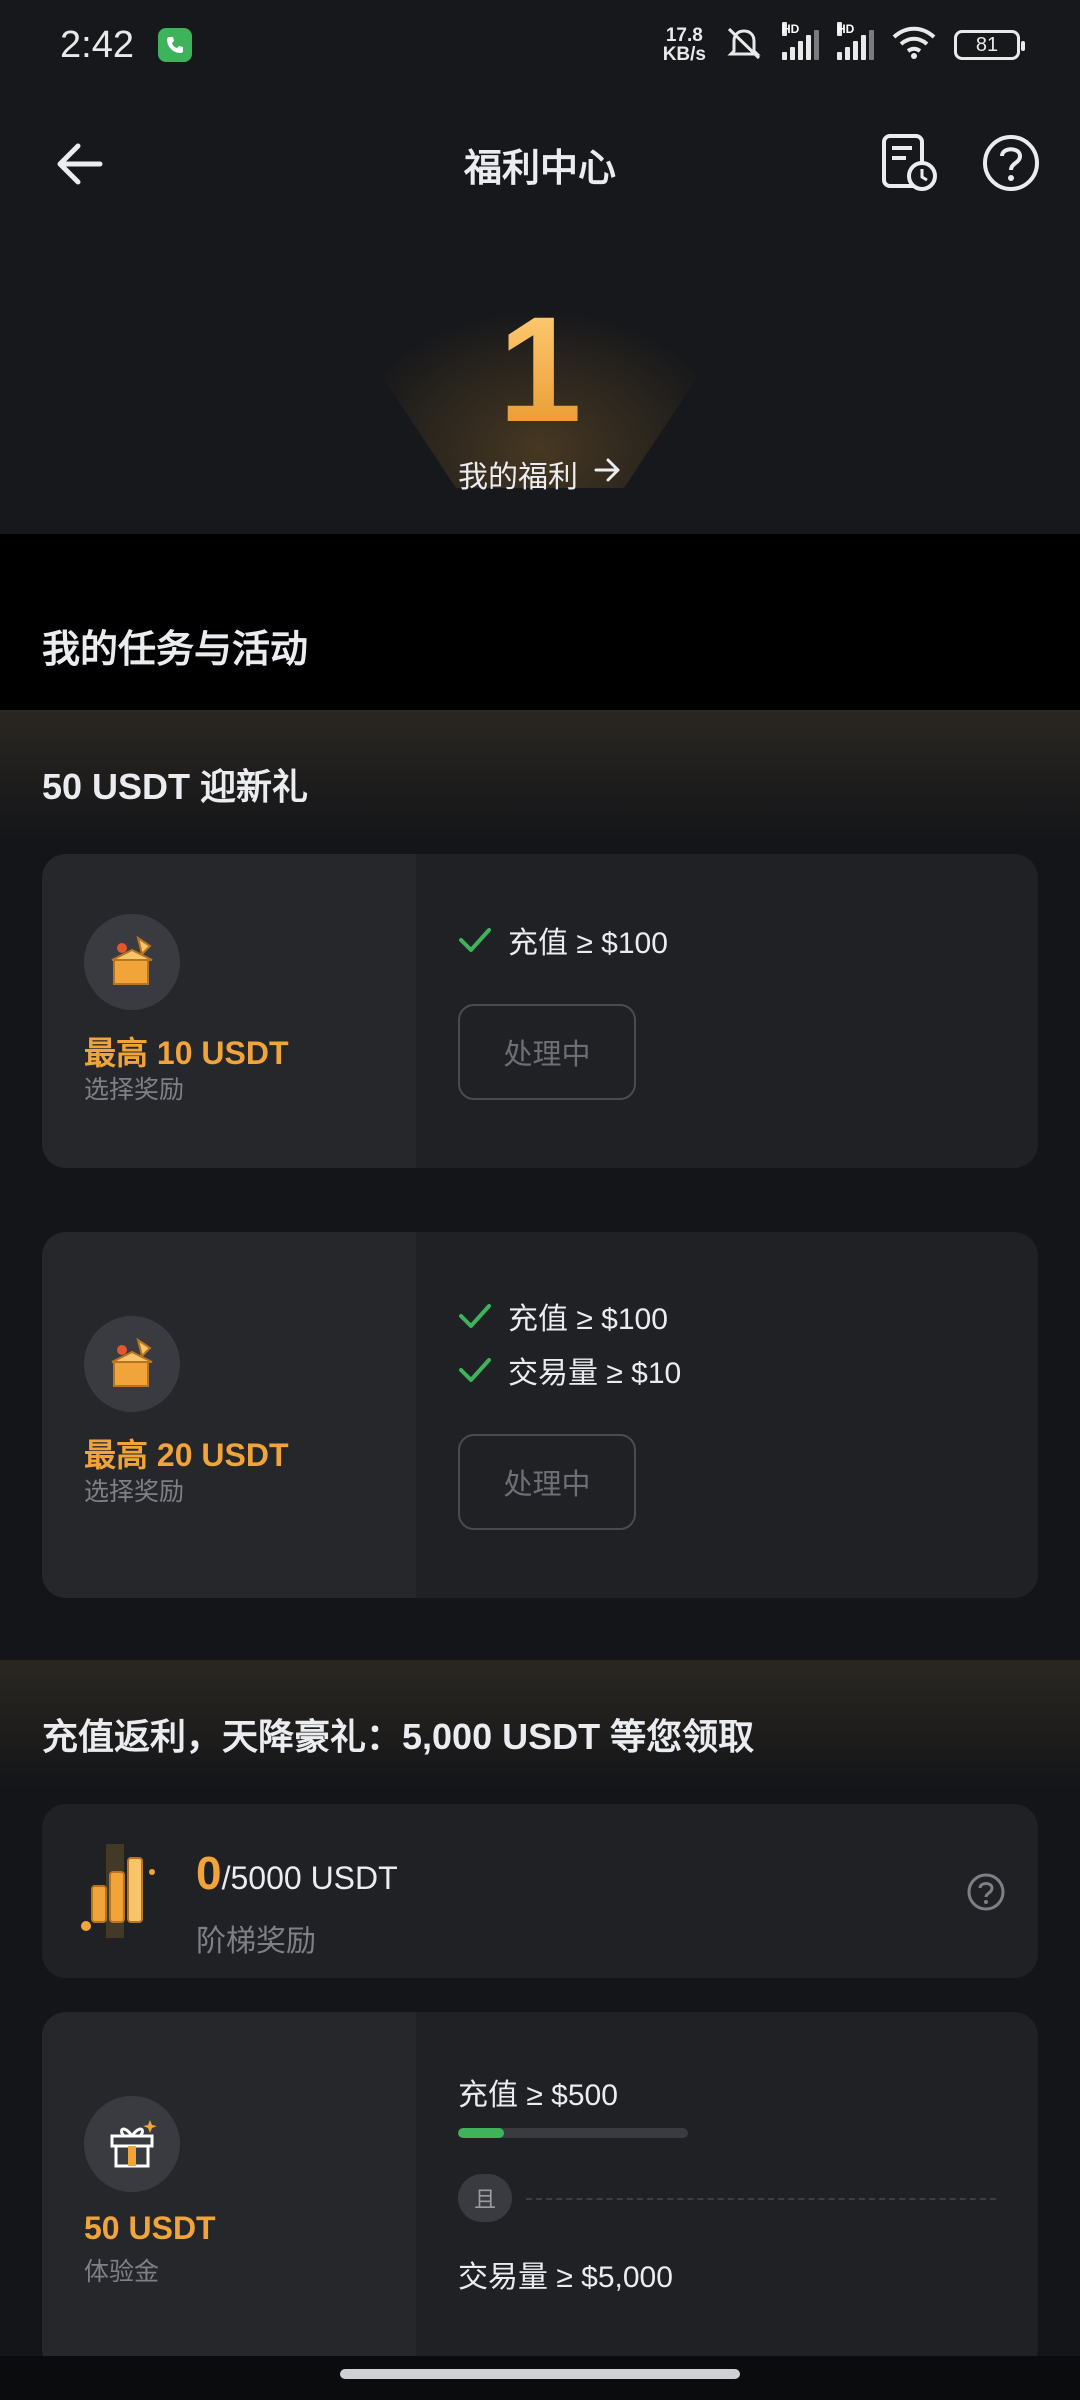  Describe the element at coordinates (122, 2272) in the screenshot. I see `reward-subtitle: 体验金` at that location.